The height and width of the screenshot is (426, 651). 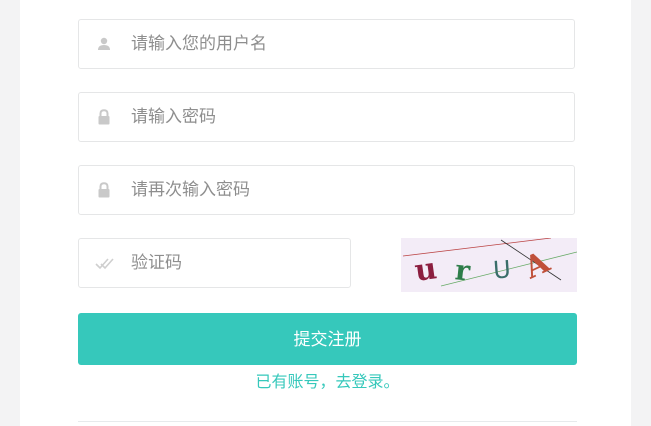 What do you see at coordinates (327, 421) in the screenshot?
I see `divider` at bounding box center [327, 421].